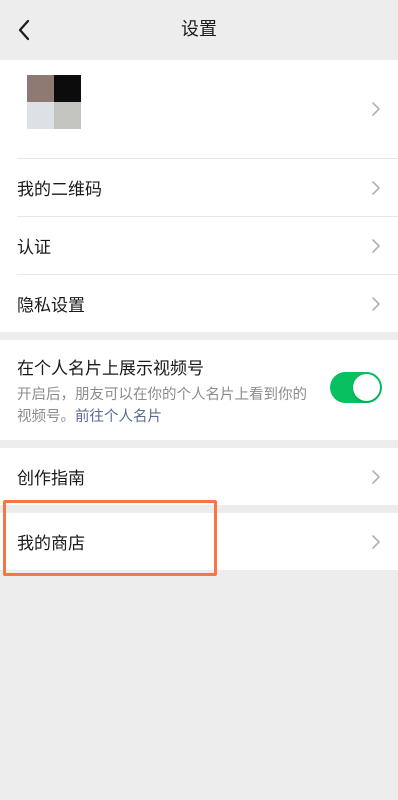 Image resolution: width=398 pixels, height=800 pixels. I want to click on page-title: 设置, so click(199, 29).